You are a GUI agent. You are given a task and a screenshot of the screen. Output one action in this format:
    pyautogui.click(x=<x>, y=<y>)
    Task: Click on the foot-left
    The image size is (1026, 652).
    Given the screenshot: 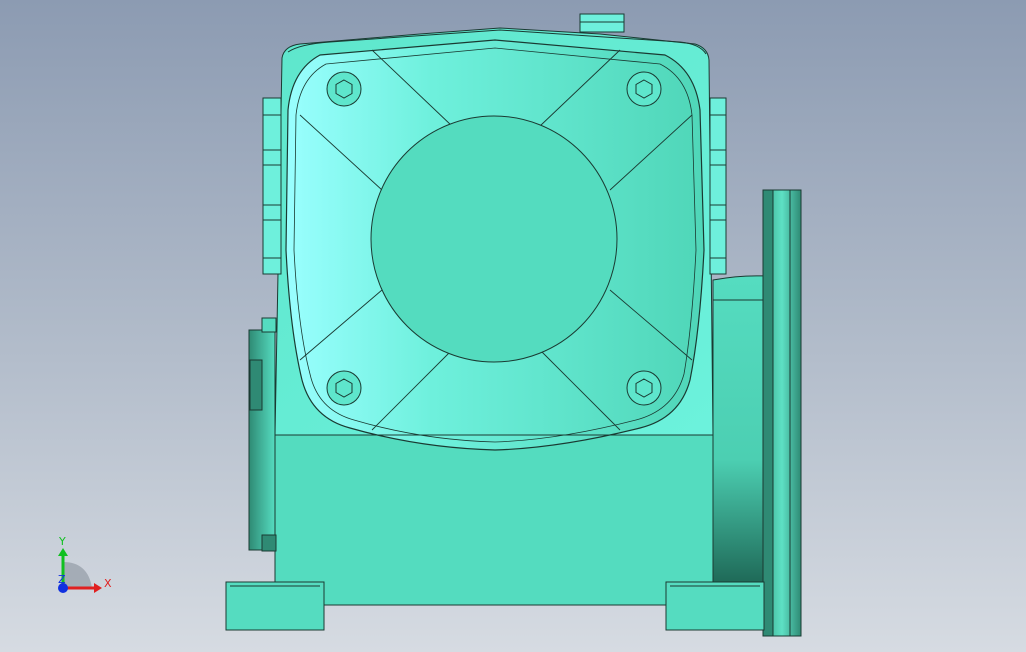 What is the action you would take?
    pyautogui.click(x=275, y=606)
    